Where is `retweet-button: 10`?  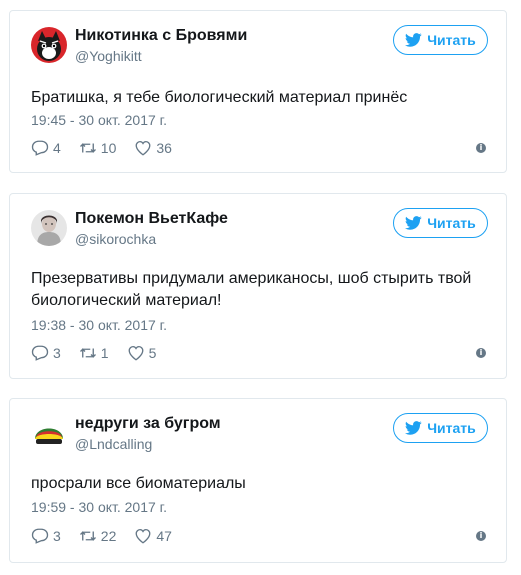 retweet-button: 10 is located at coordinates (98, 148).